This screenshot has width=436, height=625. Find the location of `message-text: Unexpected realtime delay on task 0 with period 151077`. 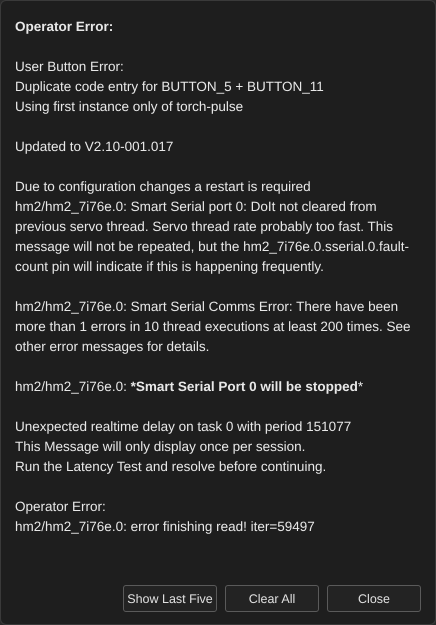

message-text: Unexpected realtime delay on task 0 with period 151077 is located at coordinates (183, 427).